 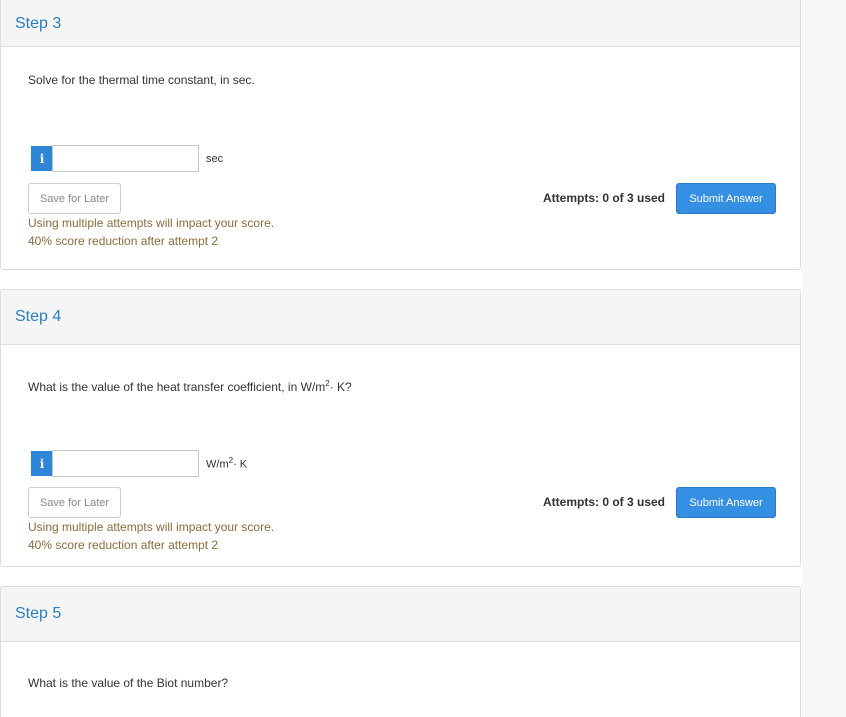 I want to click on step-3-save-for-later-button: Save for Later, so click(x=74, y=198).